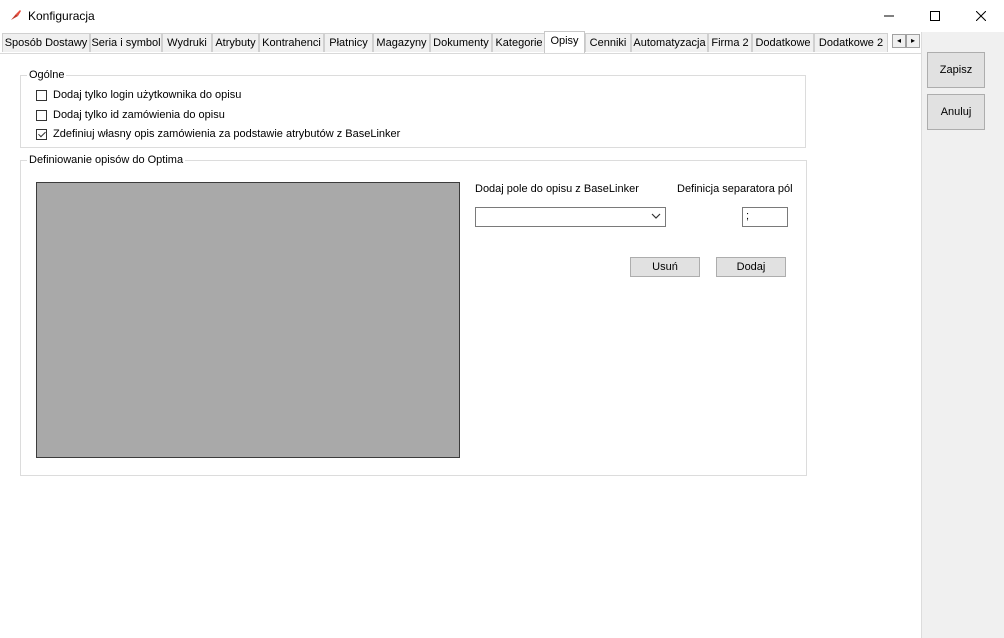 This screenshot has height=638, width=1004. I want to click on cancel-button: Anuluj, so click(956, 112).